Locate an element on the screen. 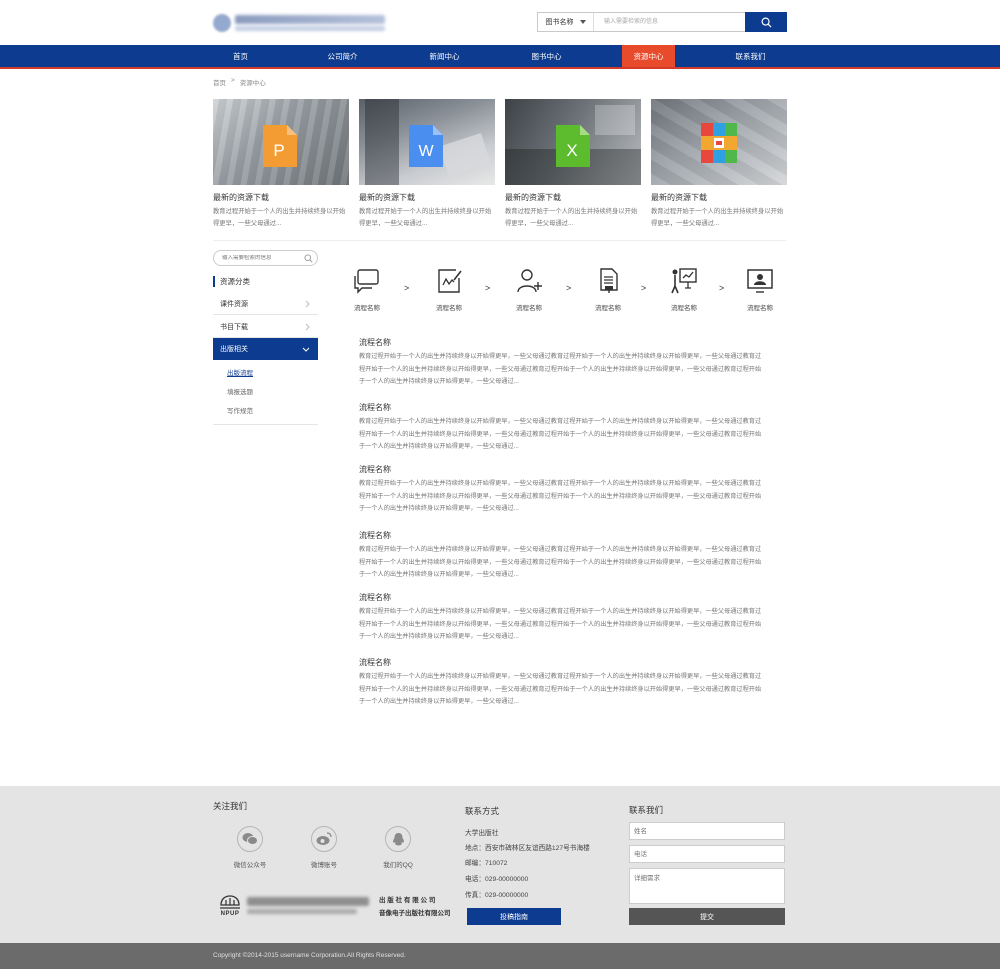 This screenshot has height=969, width=1000. ppt-file-icon: P is located at coordinates (280, 146).